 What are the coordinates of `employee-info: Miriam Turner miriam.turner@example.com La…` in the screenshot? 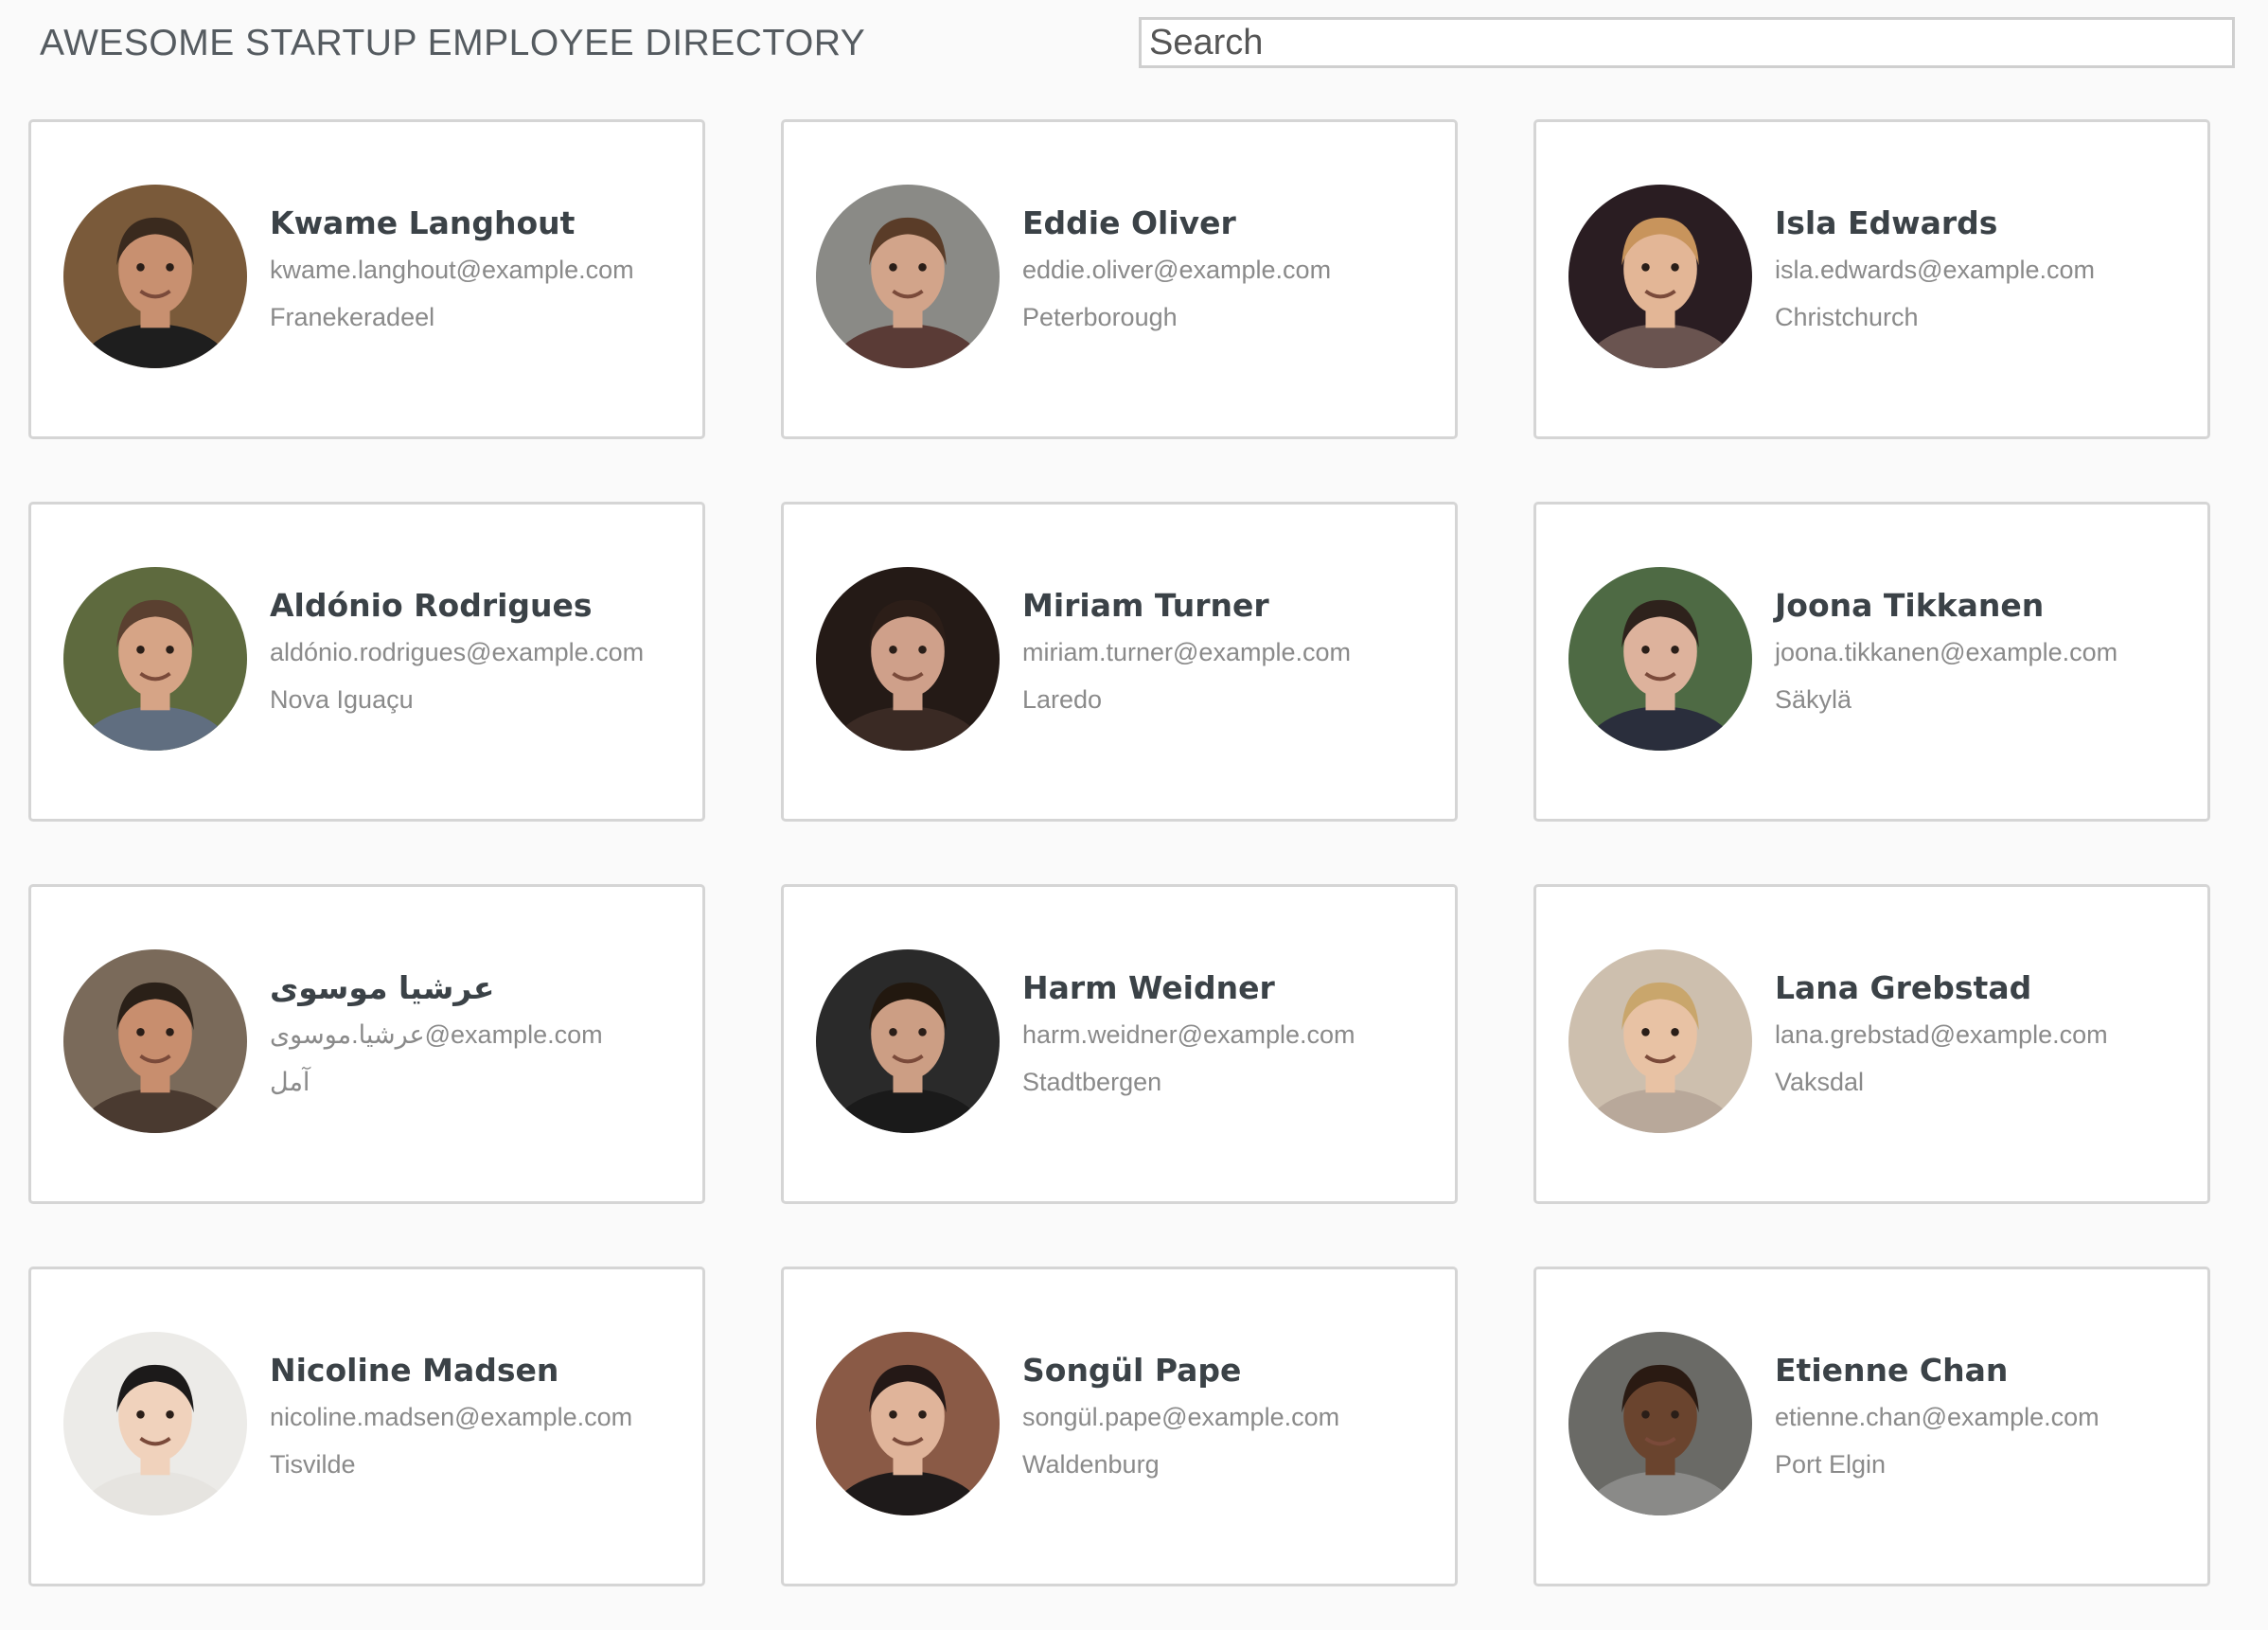 It's located at (1233, 653).